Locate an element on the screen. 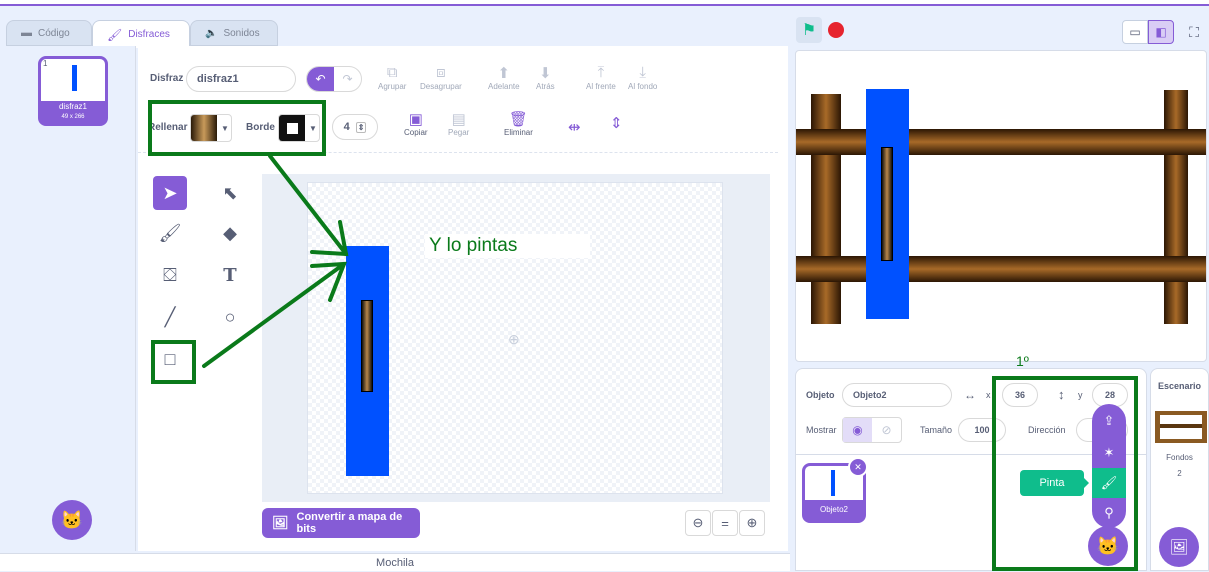 The height and width of the screenshot is (572, 1209). arrow-to-rectangle is located at coordinates (308, 205).